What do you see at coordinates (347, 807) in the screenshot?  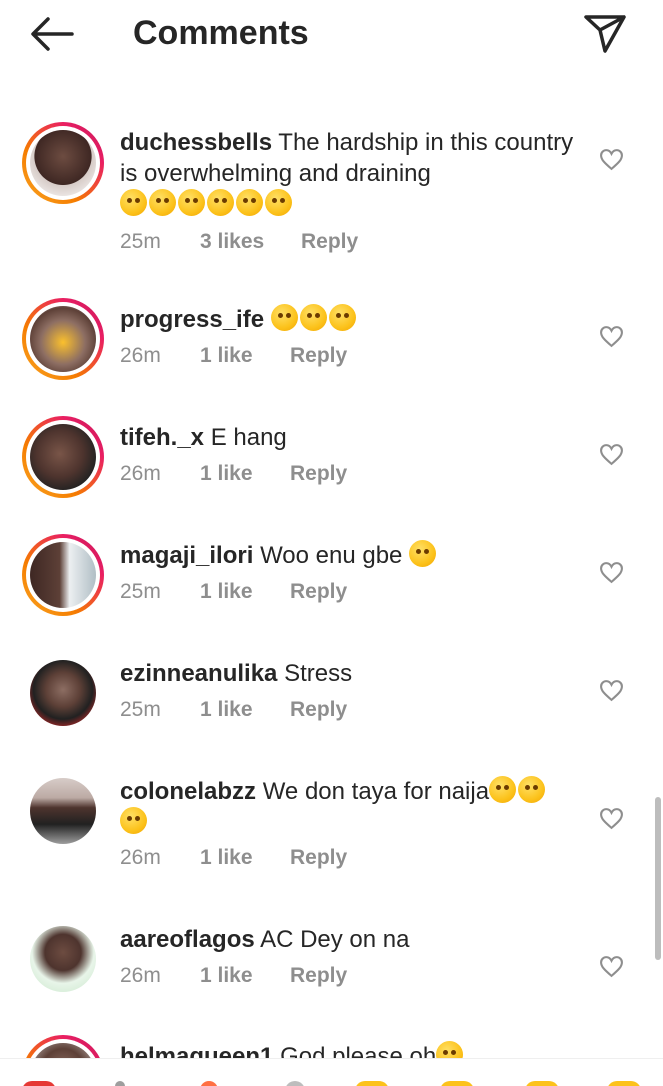 I see `comment-text: colonelabzz We don taya for naija` at bounding box center [347, 807].